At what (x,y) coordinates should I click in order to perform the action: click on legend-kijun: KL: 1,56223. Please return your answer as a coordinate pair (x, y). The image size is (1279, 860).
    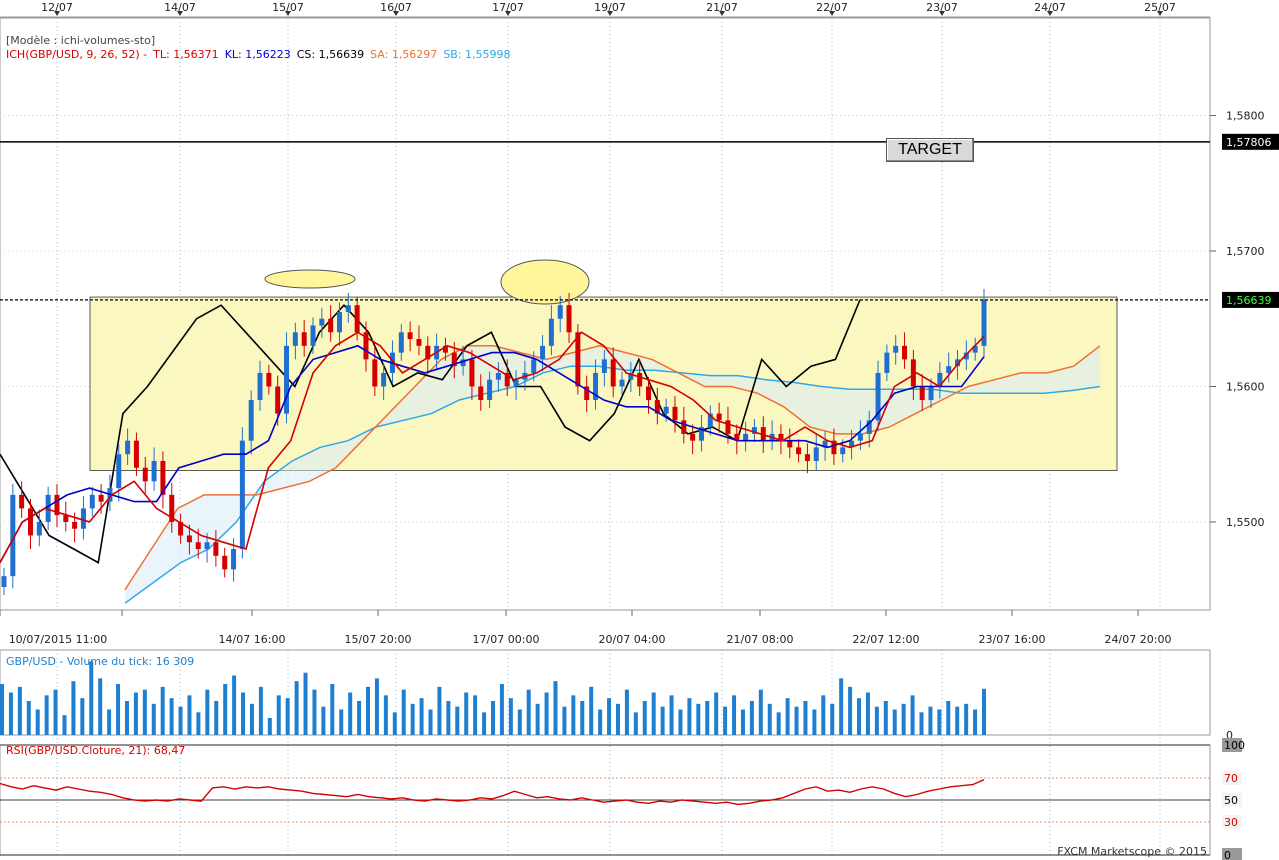
    Looking at the image, I should click on (257, 54).